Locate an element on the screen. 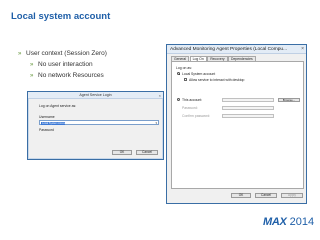 This screenshot has height=240, width=320. confirm-password-label: Confirm password: is located at coordinates (196, 116).